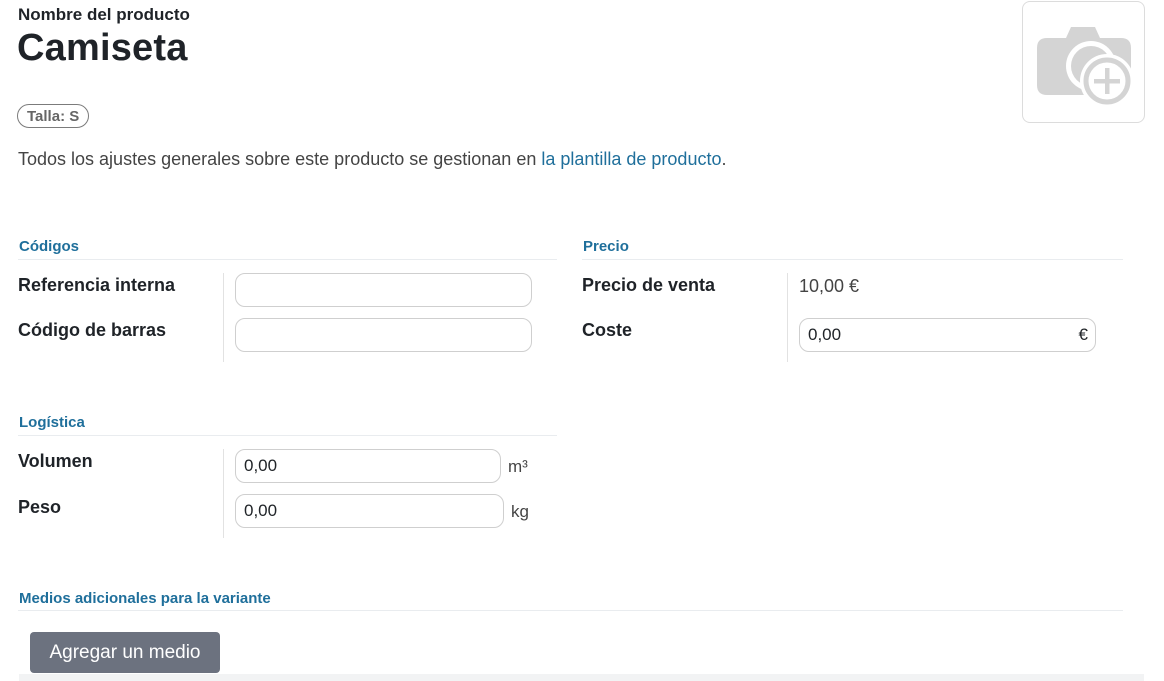 The width and height of the screenshot is (1164, 681). Describe the element at coordinates (102, 48) in the screenshot. I see `product-title: Camiseta` at that location.